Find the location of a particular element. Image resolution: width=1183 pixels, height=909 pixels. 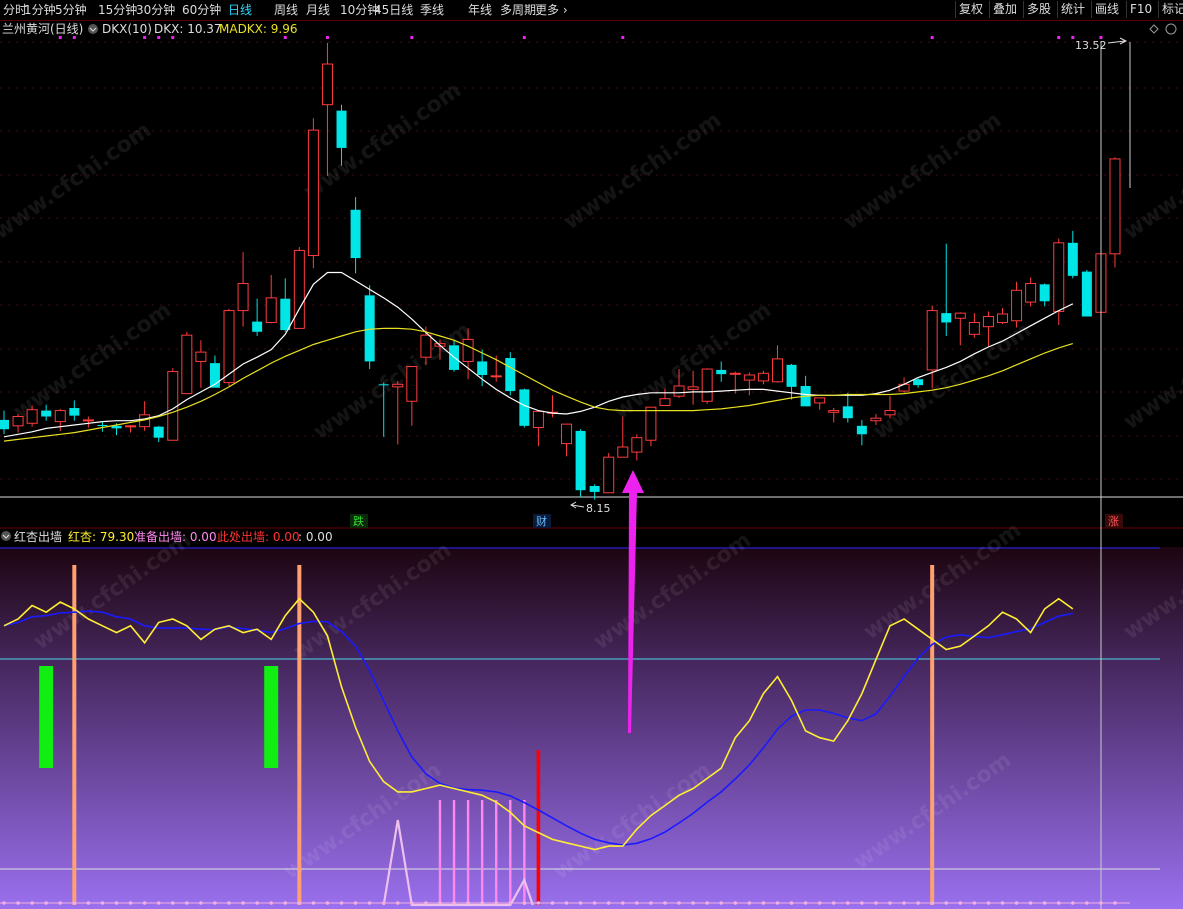

zhunbei-value: 准备出墙: 0.00 is located at coordinates (175, 537).